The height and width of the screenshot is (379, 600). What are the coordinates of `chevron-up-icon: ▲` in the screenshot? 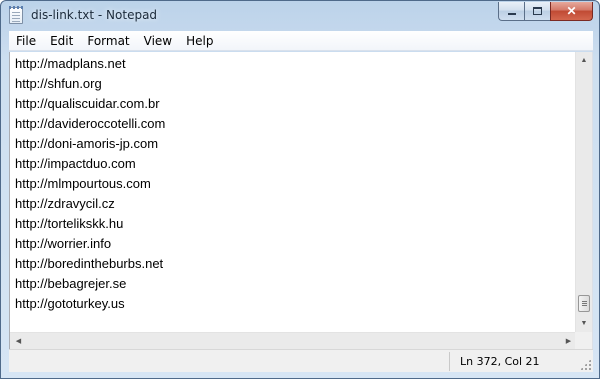 It's located at (584, 60).